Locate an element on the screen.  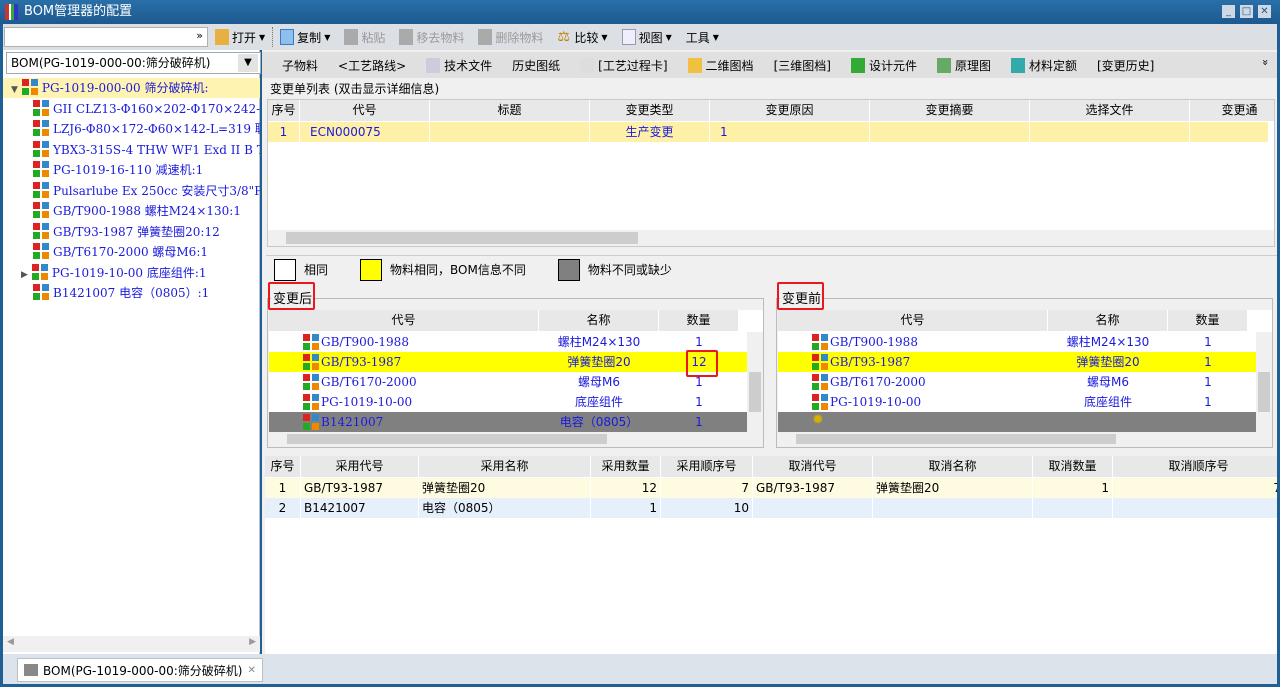
delete-material-button: 删除物料 is located at coordinates (510, 37).